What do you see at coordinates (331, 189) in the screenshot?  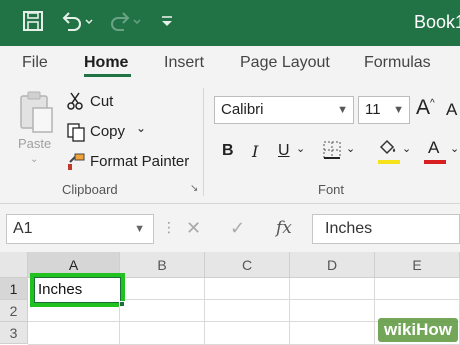 I see `font-group-label: Font` at bounding box center [331, 189].